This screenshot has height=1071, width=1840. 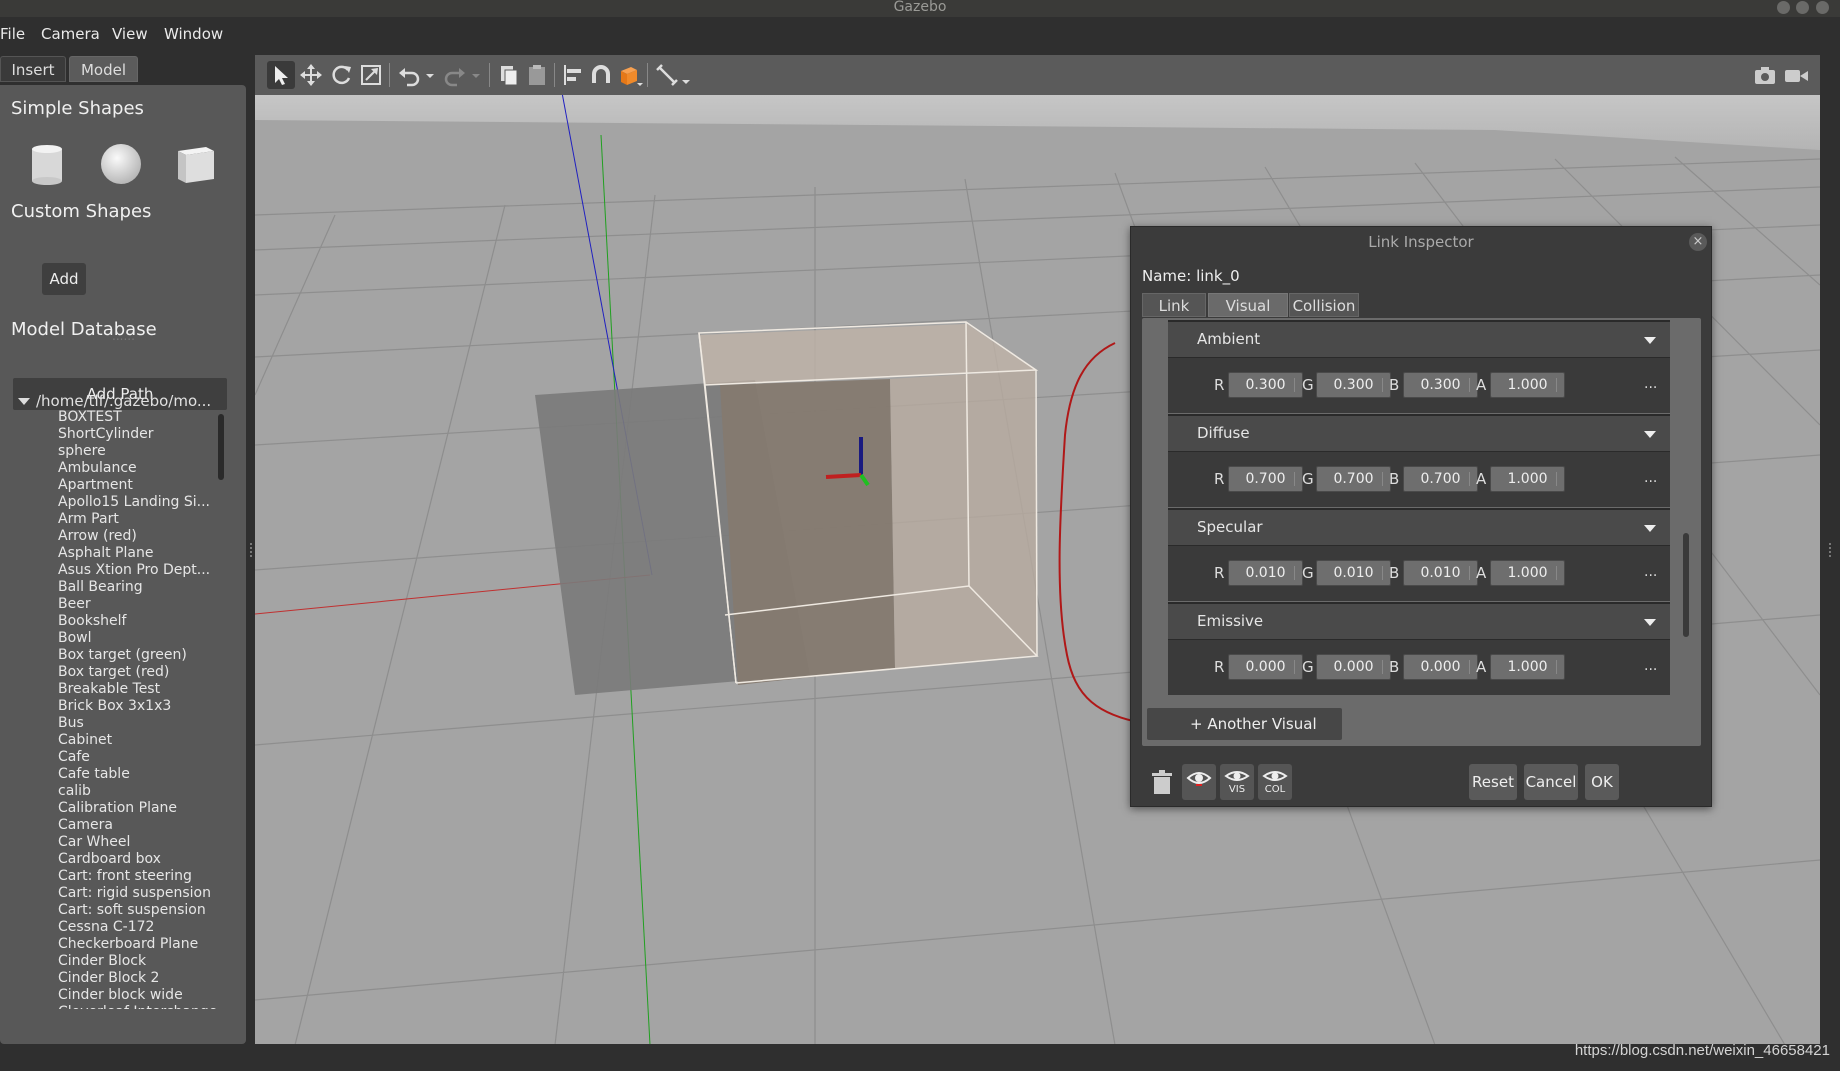 What do you see at coordinates (281, 75) in the screenshot?
I see `select-mode-icon` at bounding box center [281, 75].